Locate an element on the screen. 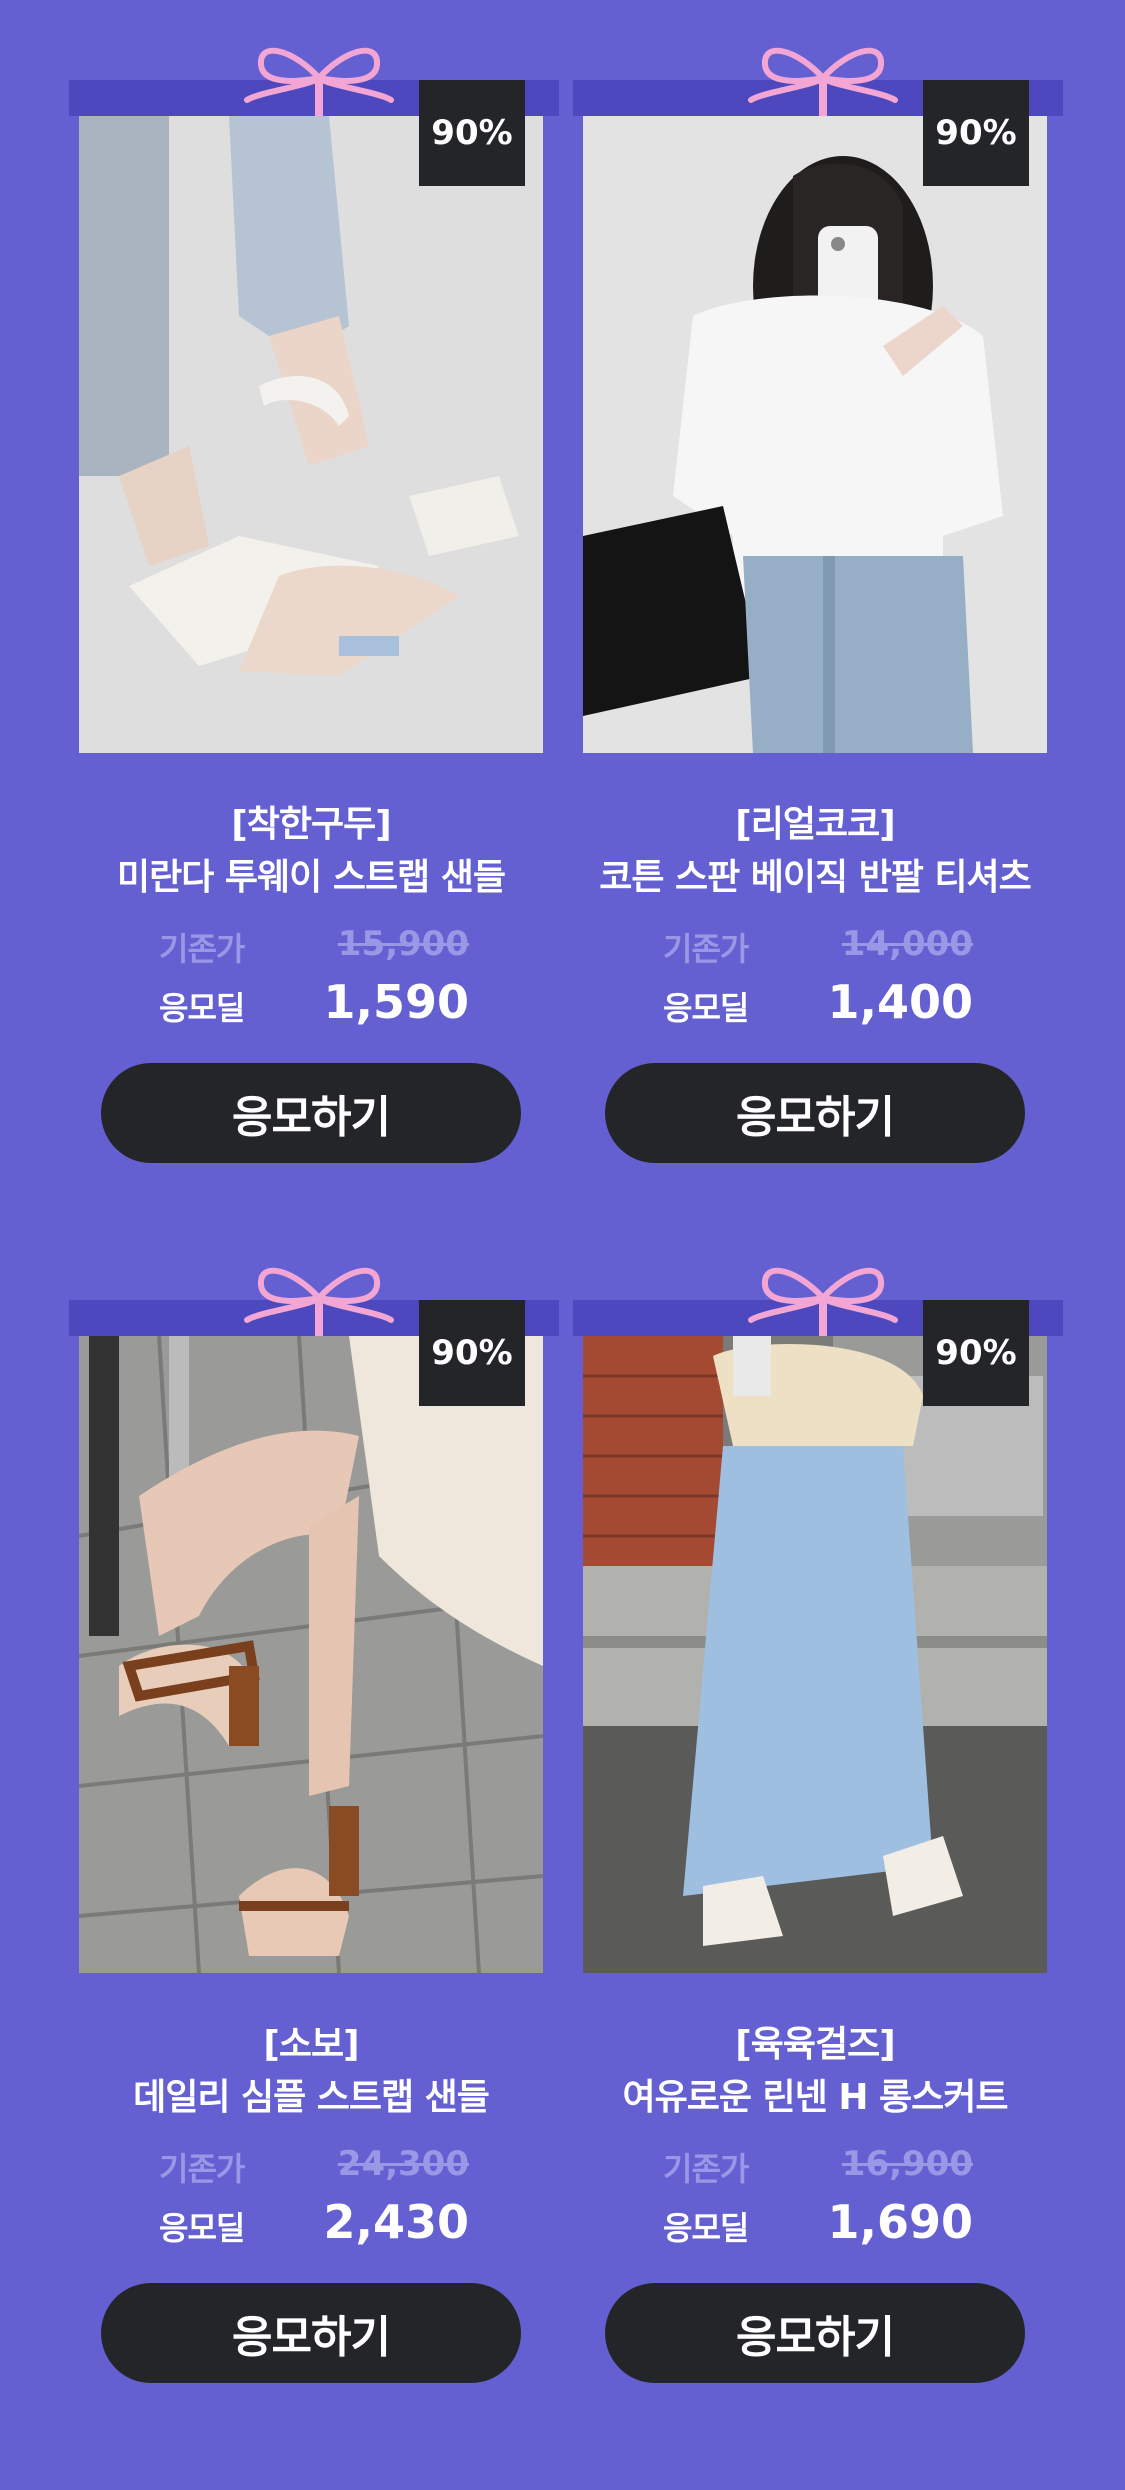 This screenshot has width=1125, height=2490. brand-name: [육육걸즈] is located at coordinates (815, 2044).